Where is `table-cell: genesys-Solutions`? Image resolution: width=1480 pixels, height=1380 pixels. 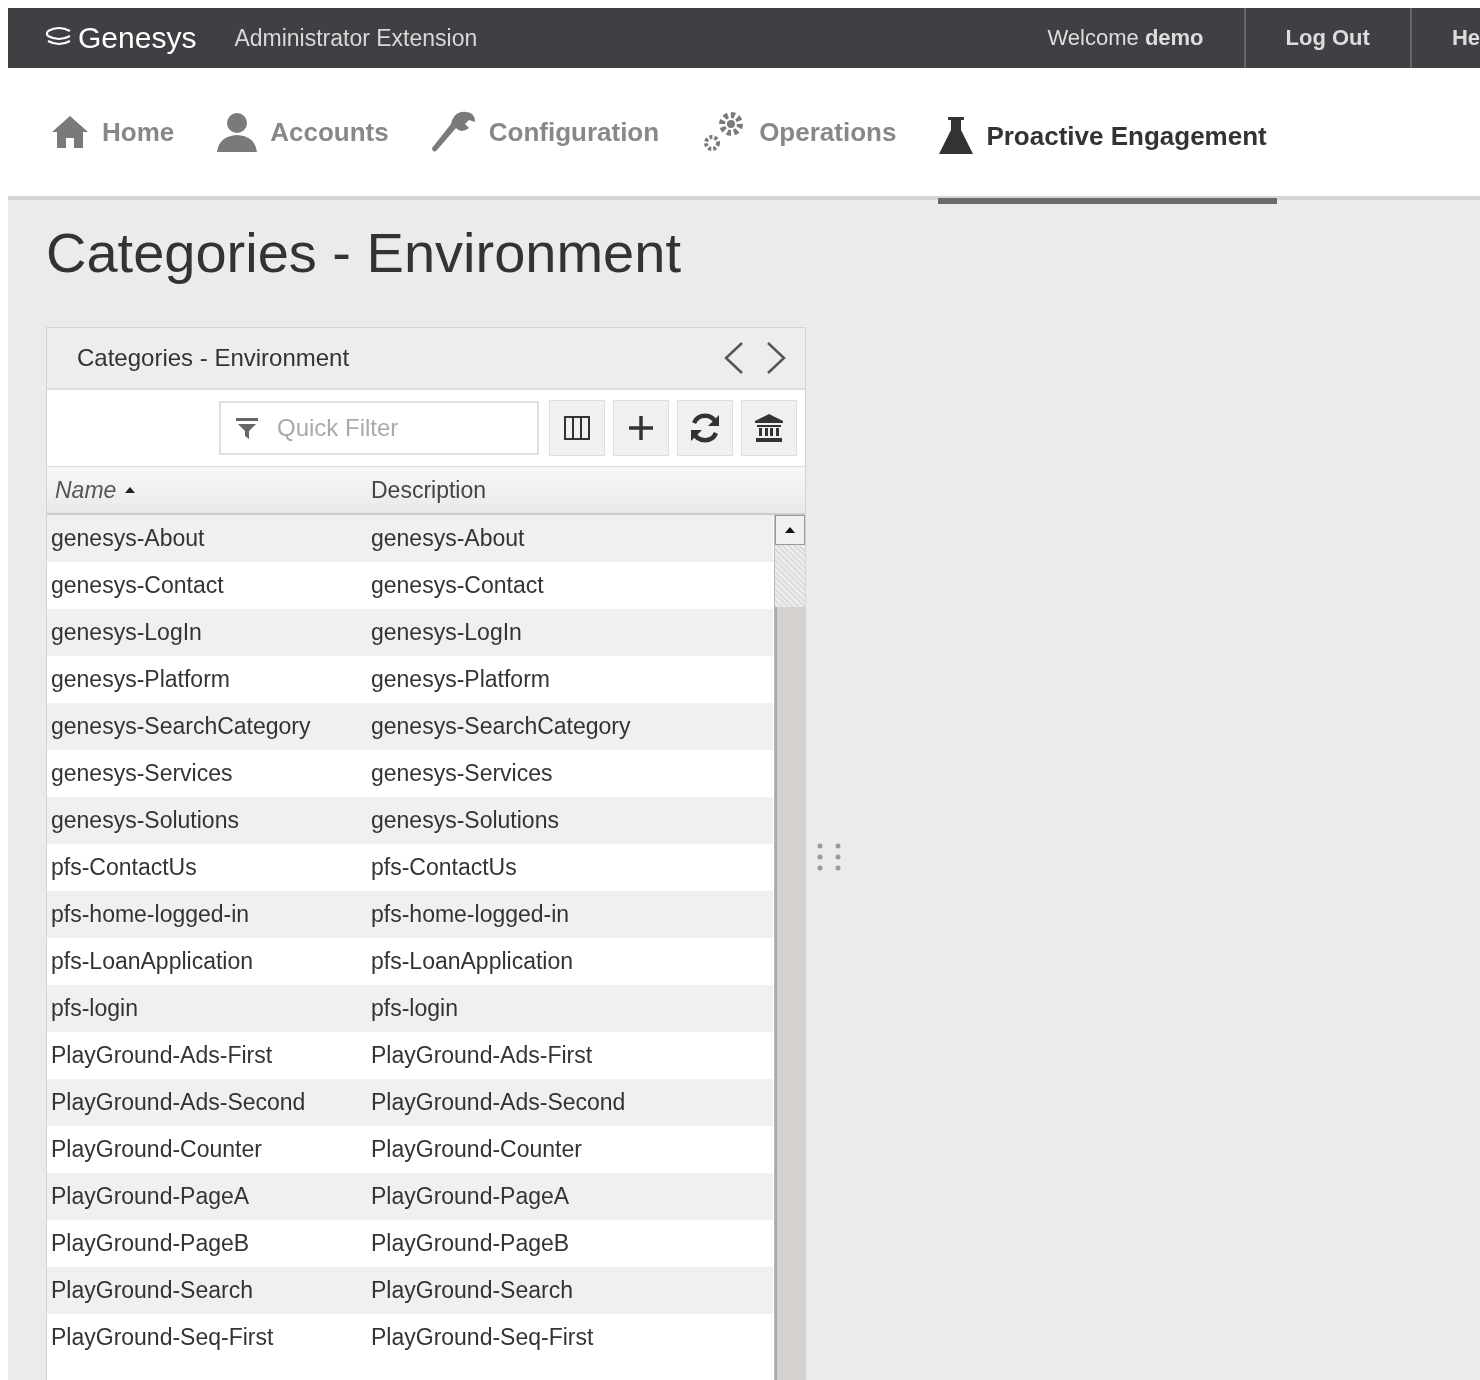 table-cell: genesys-Solutions is located at coordinates (465, 820).